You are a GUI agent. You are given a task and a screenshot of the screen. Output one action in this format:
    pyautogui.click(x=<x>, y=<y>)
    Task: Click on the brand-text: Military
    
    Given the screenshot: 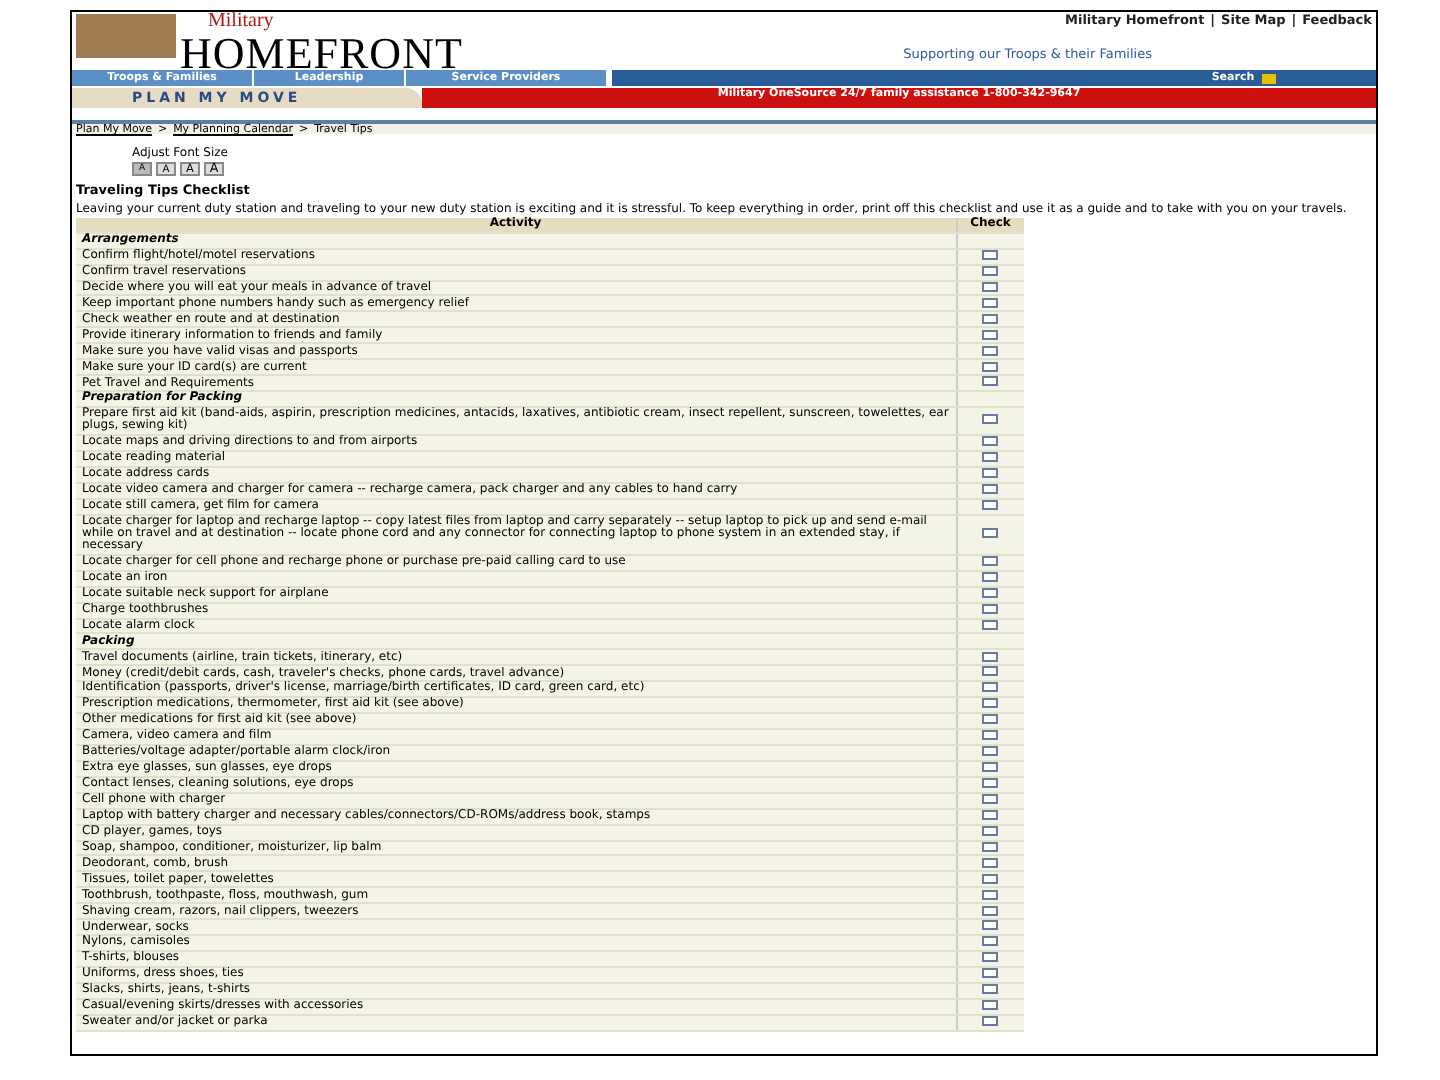 What is the action you would take?
    pyautogui.click(x=241, y=22)
    